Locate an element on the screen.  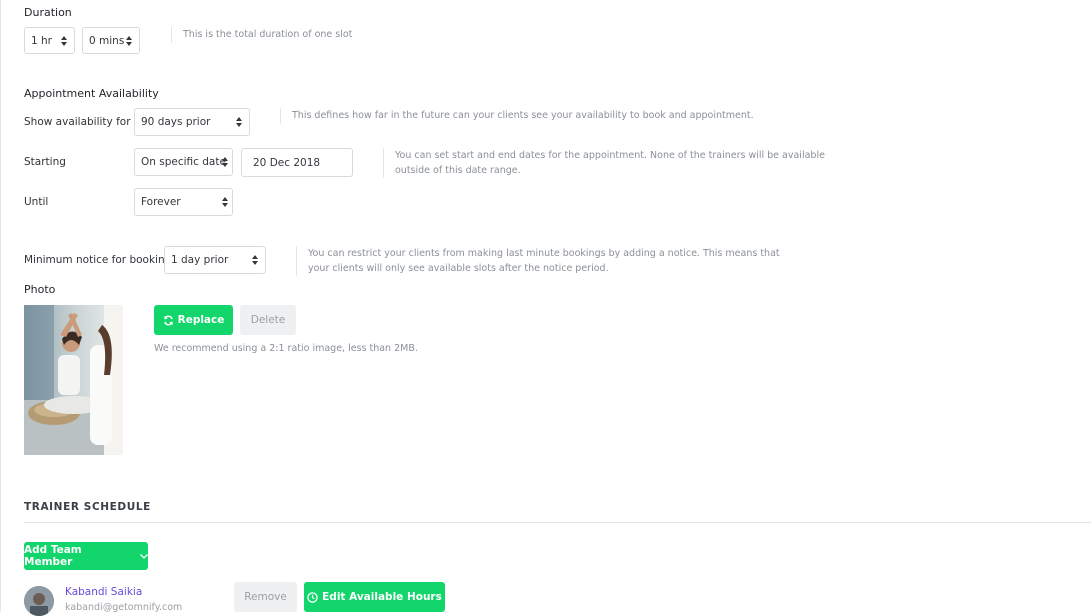
trainer-photo is located at coordinates (73, 380).